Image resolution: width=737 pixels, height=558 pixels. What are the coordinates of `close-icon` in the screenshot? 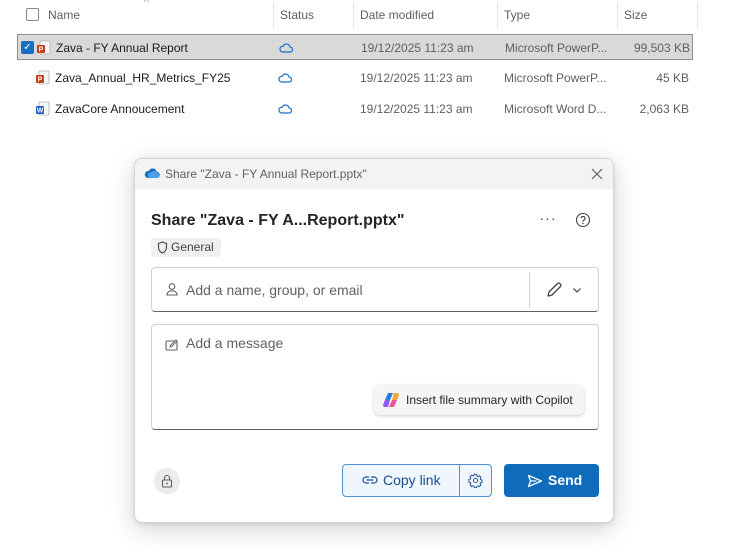 It's located at (597, 174).